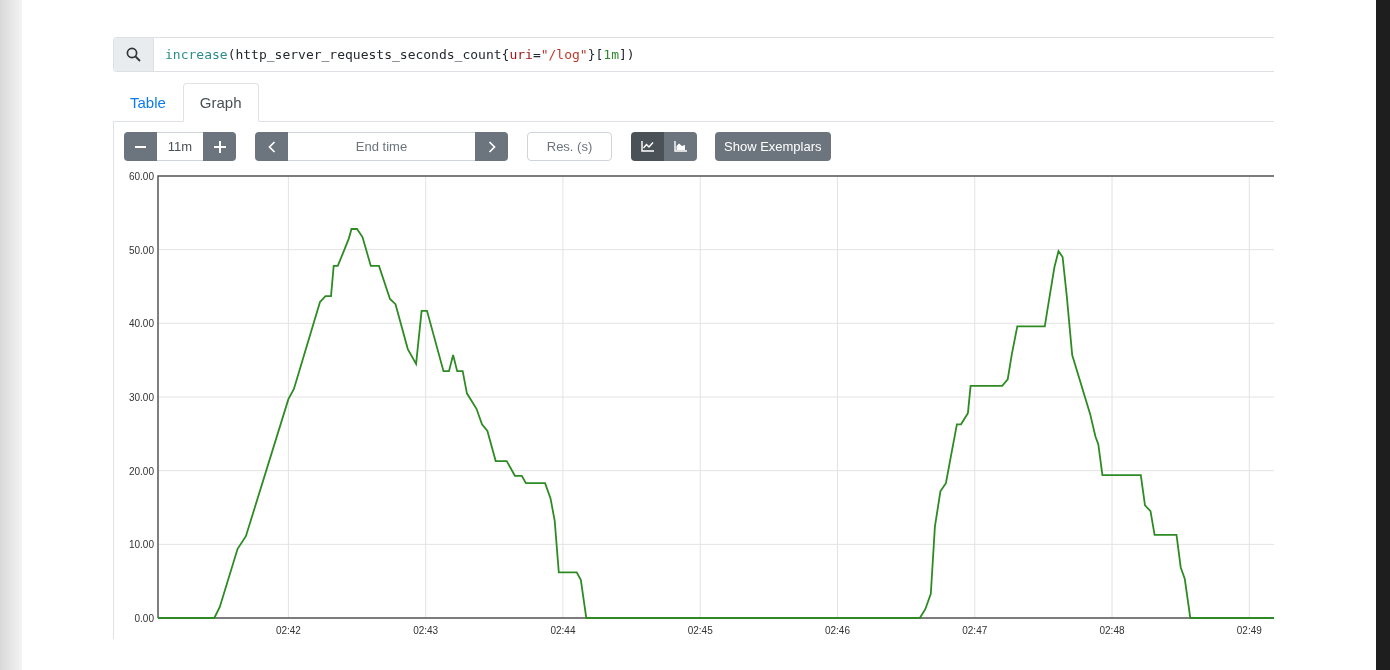 This screenshot has height=670, width=1390. I want to click on line-chart-icon, so click(647, 146).